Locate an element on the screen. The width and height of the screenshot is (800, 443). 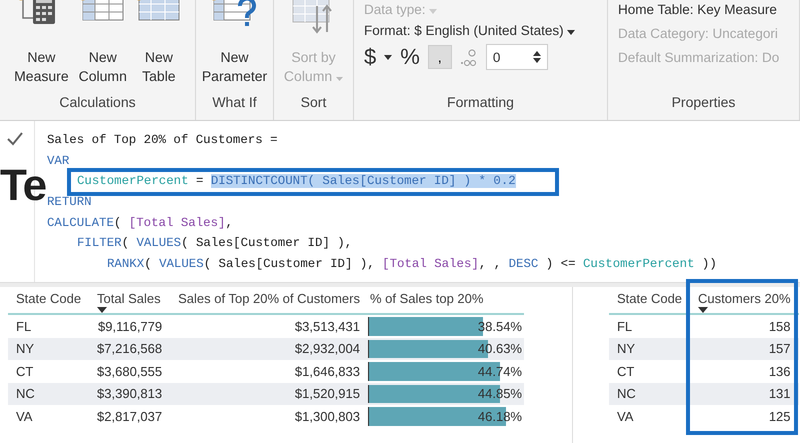
property-label: Home Table: Key Measure is located at coordinates (698, 9).